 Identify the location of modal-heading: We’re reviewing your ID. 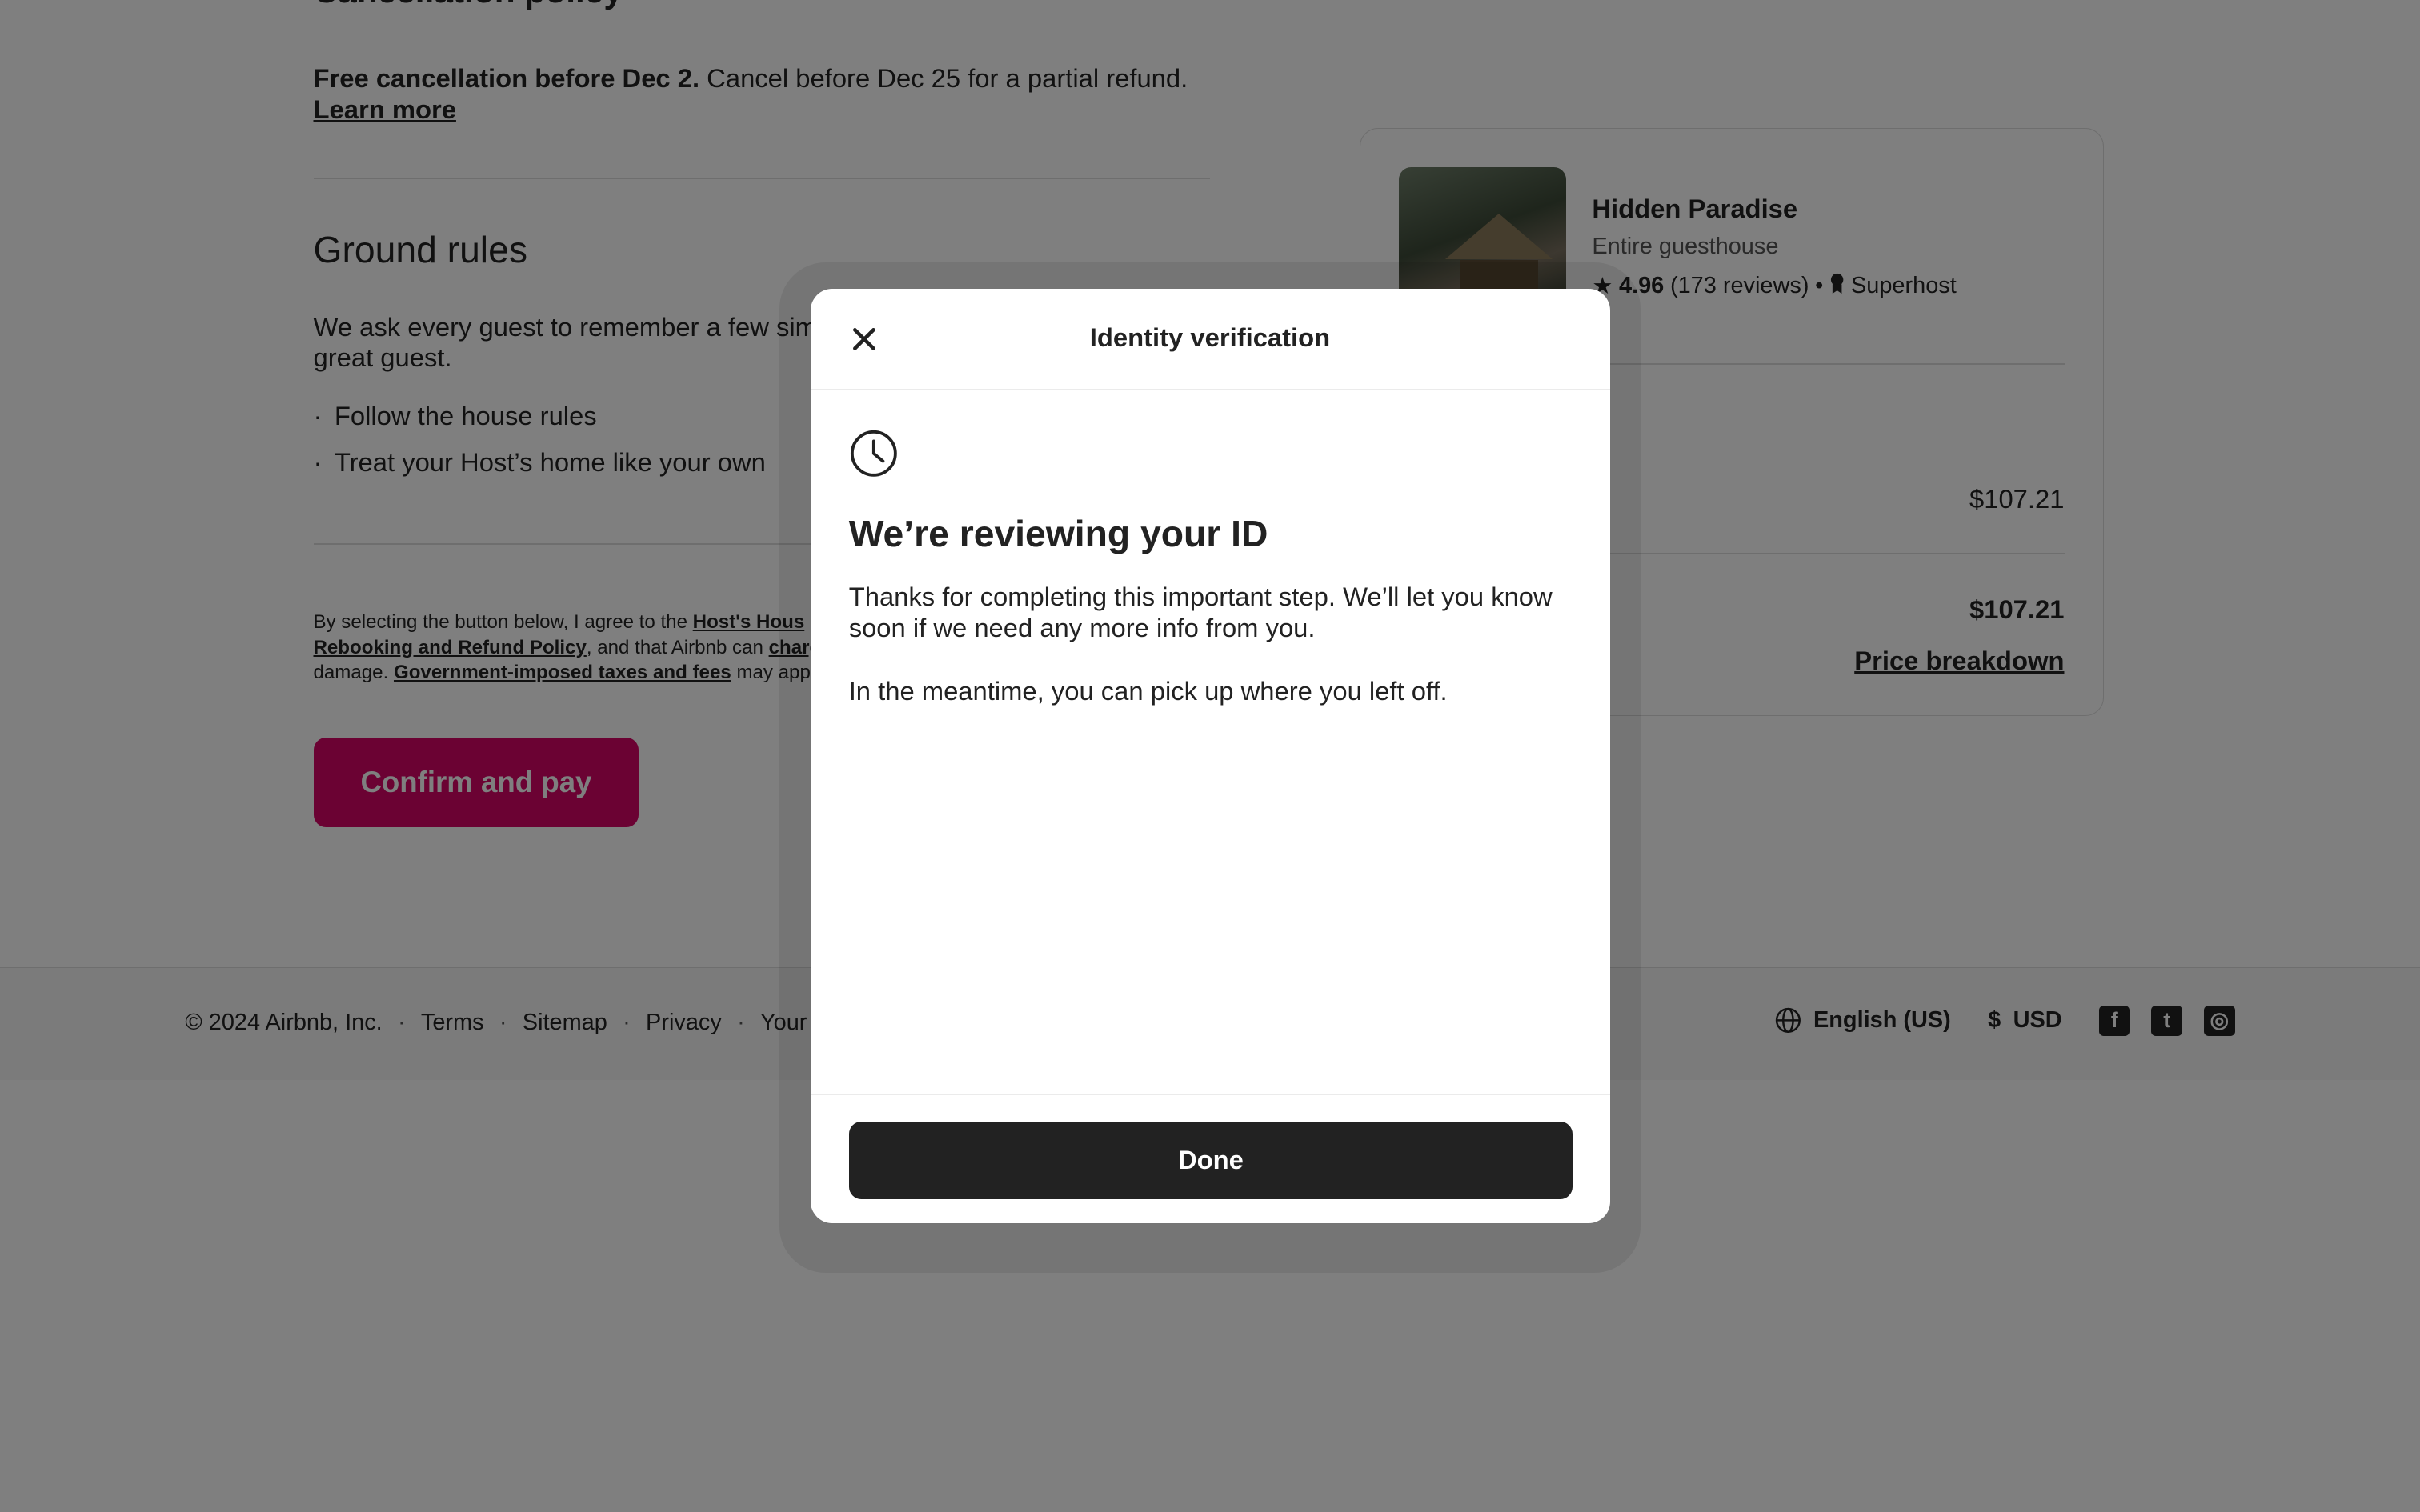
(1058, 534).